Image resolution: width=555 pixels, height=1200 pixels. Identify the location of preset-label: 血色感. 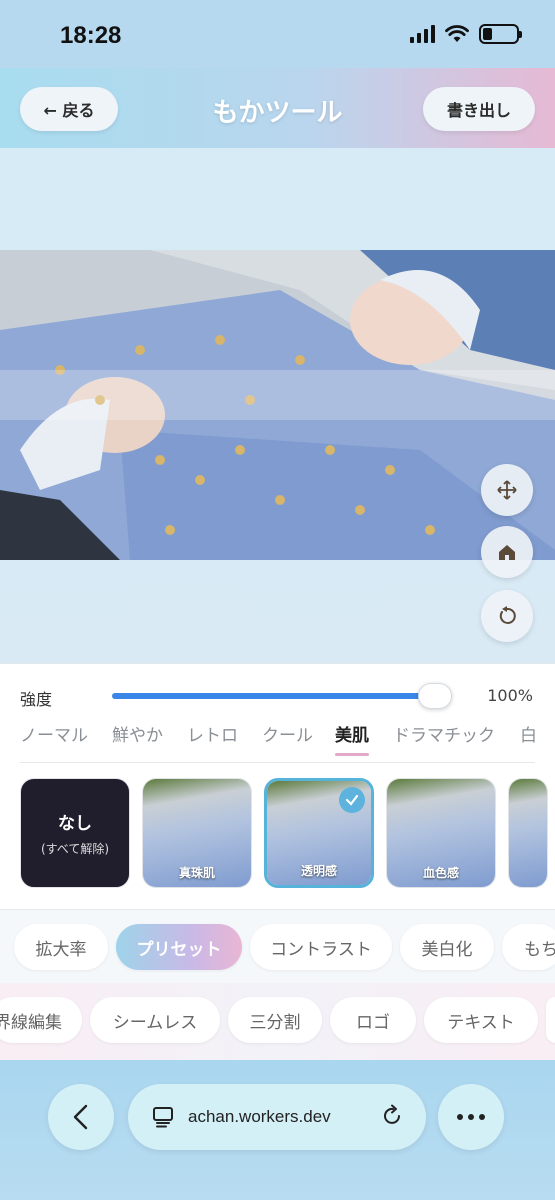
(440, 873).